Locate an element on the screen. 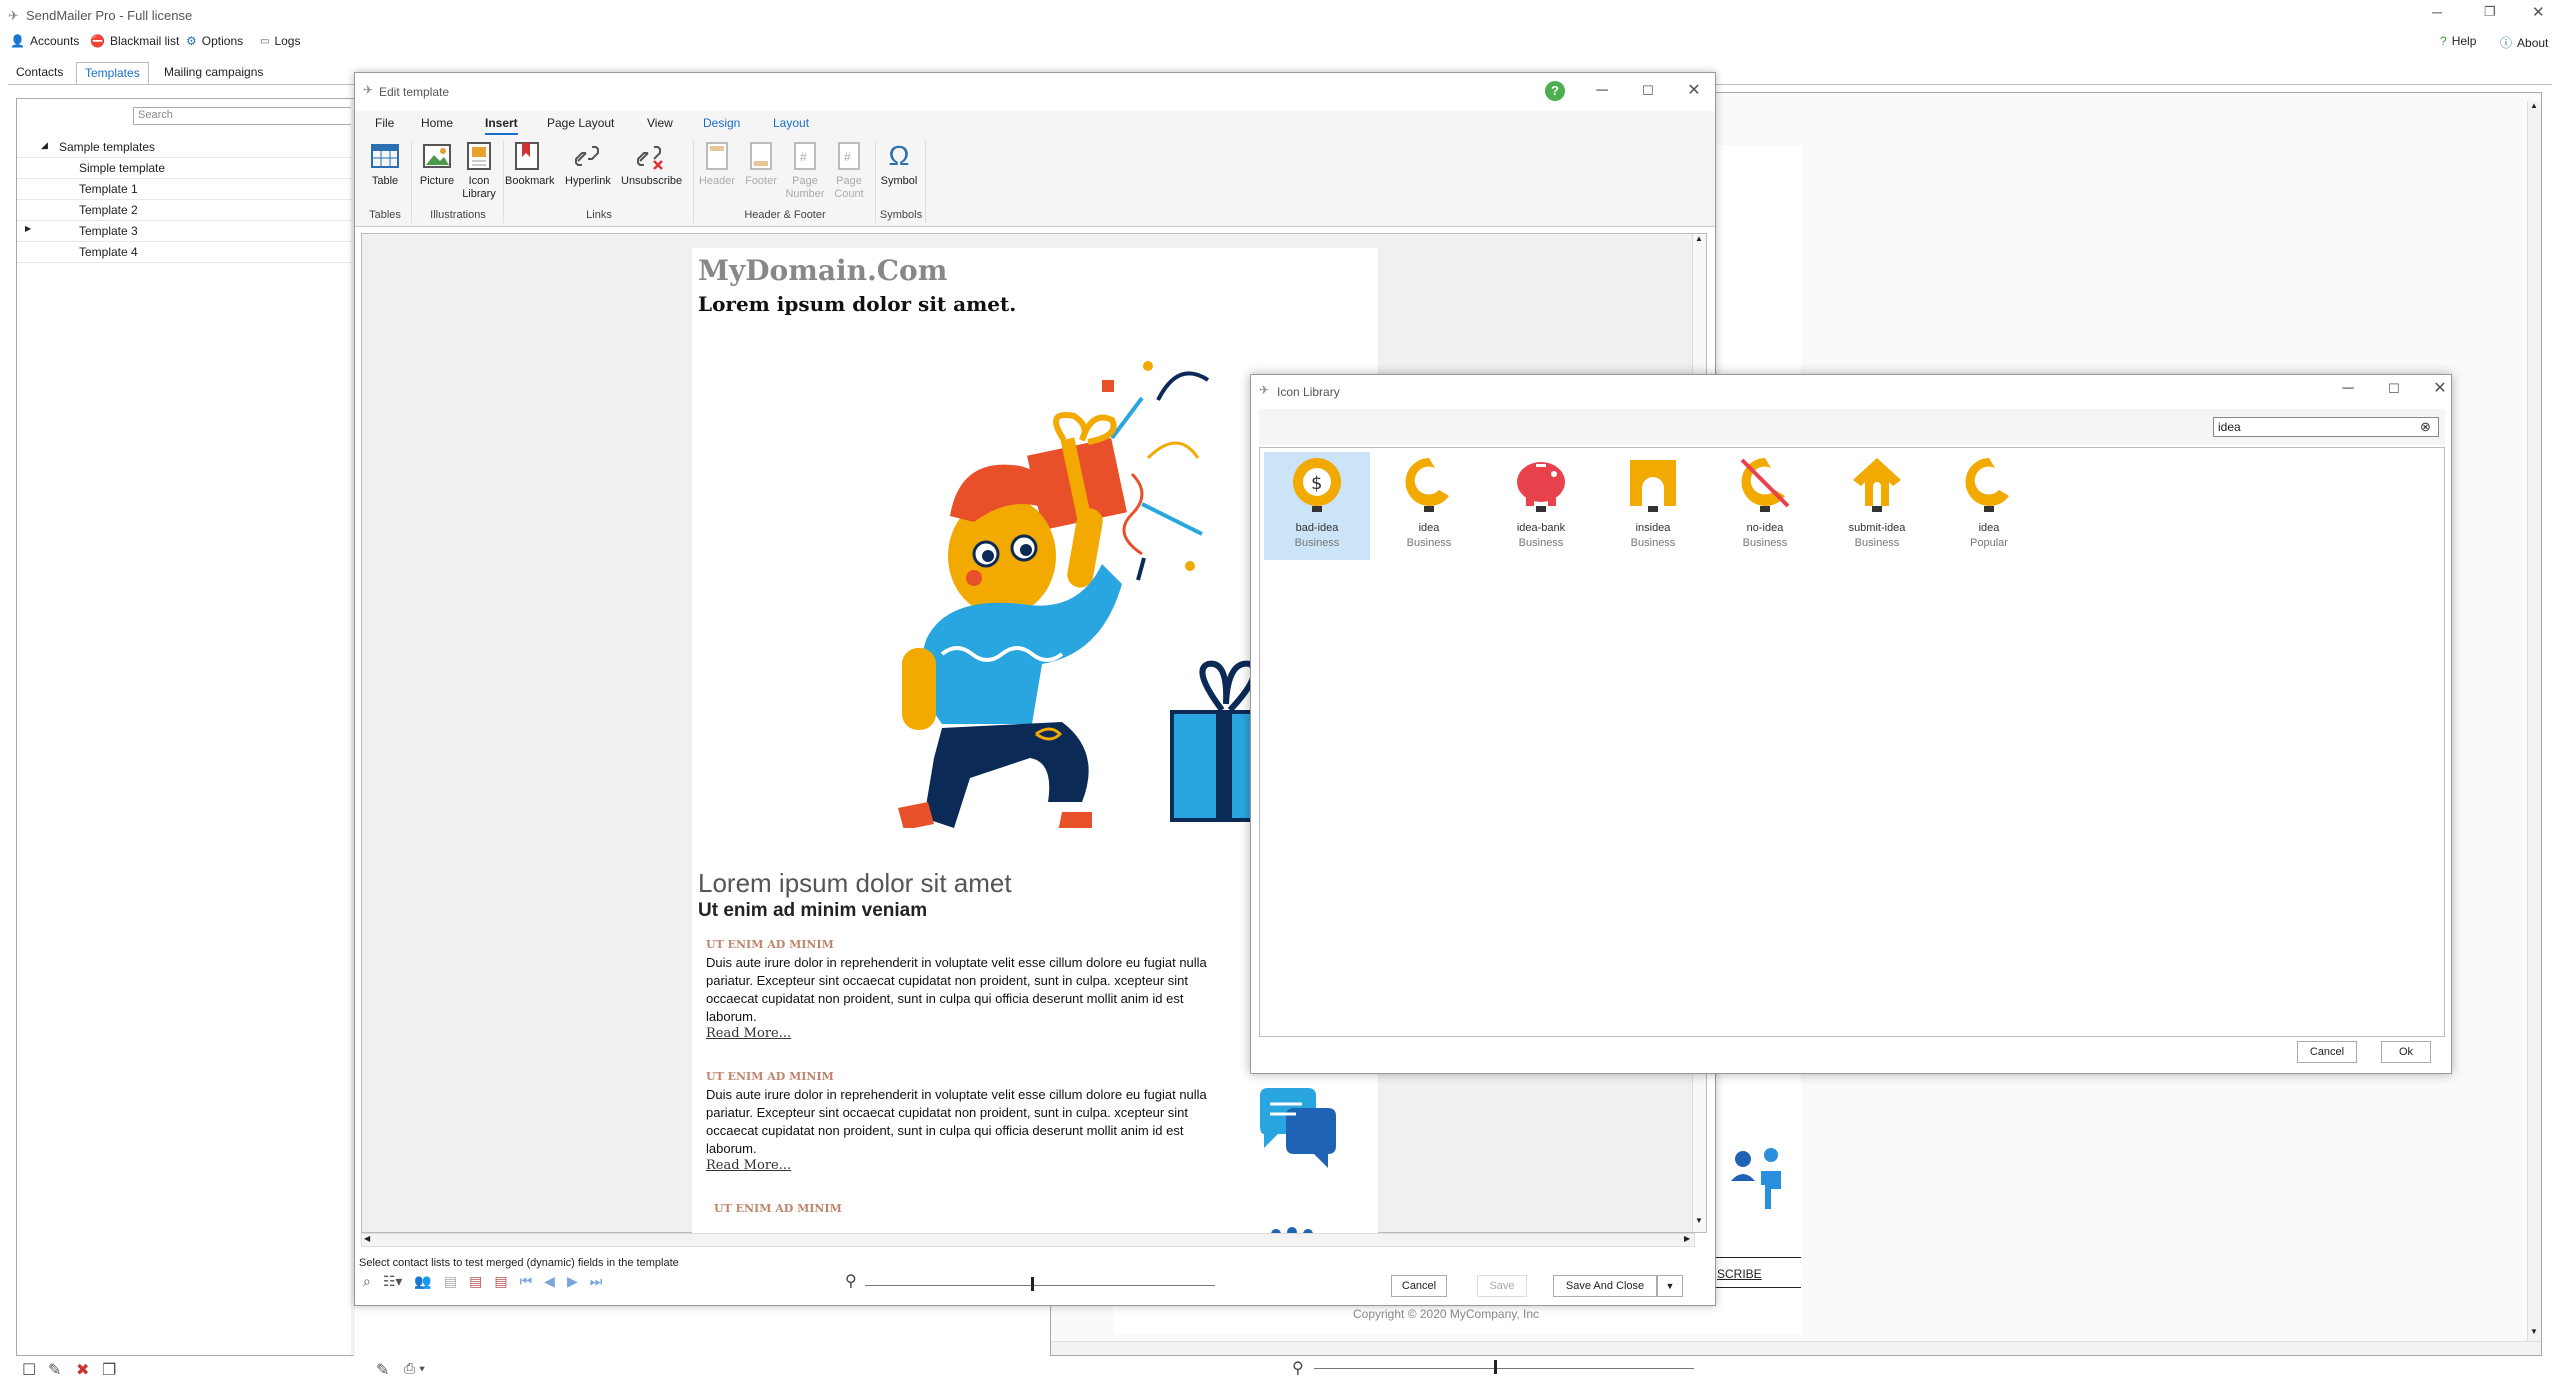 The image size is (2560, 1400). idea-bank-icon is located at coordinates (1541, 487).